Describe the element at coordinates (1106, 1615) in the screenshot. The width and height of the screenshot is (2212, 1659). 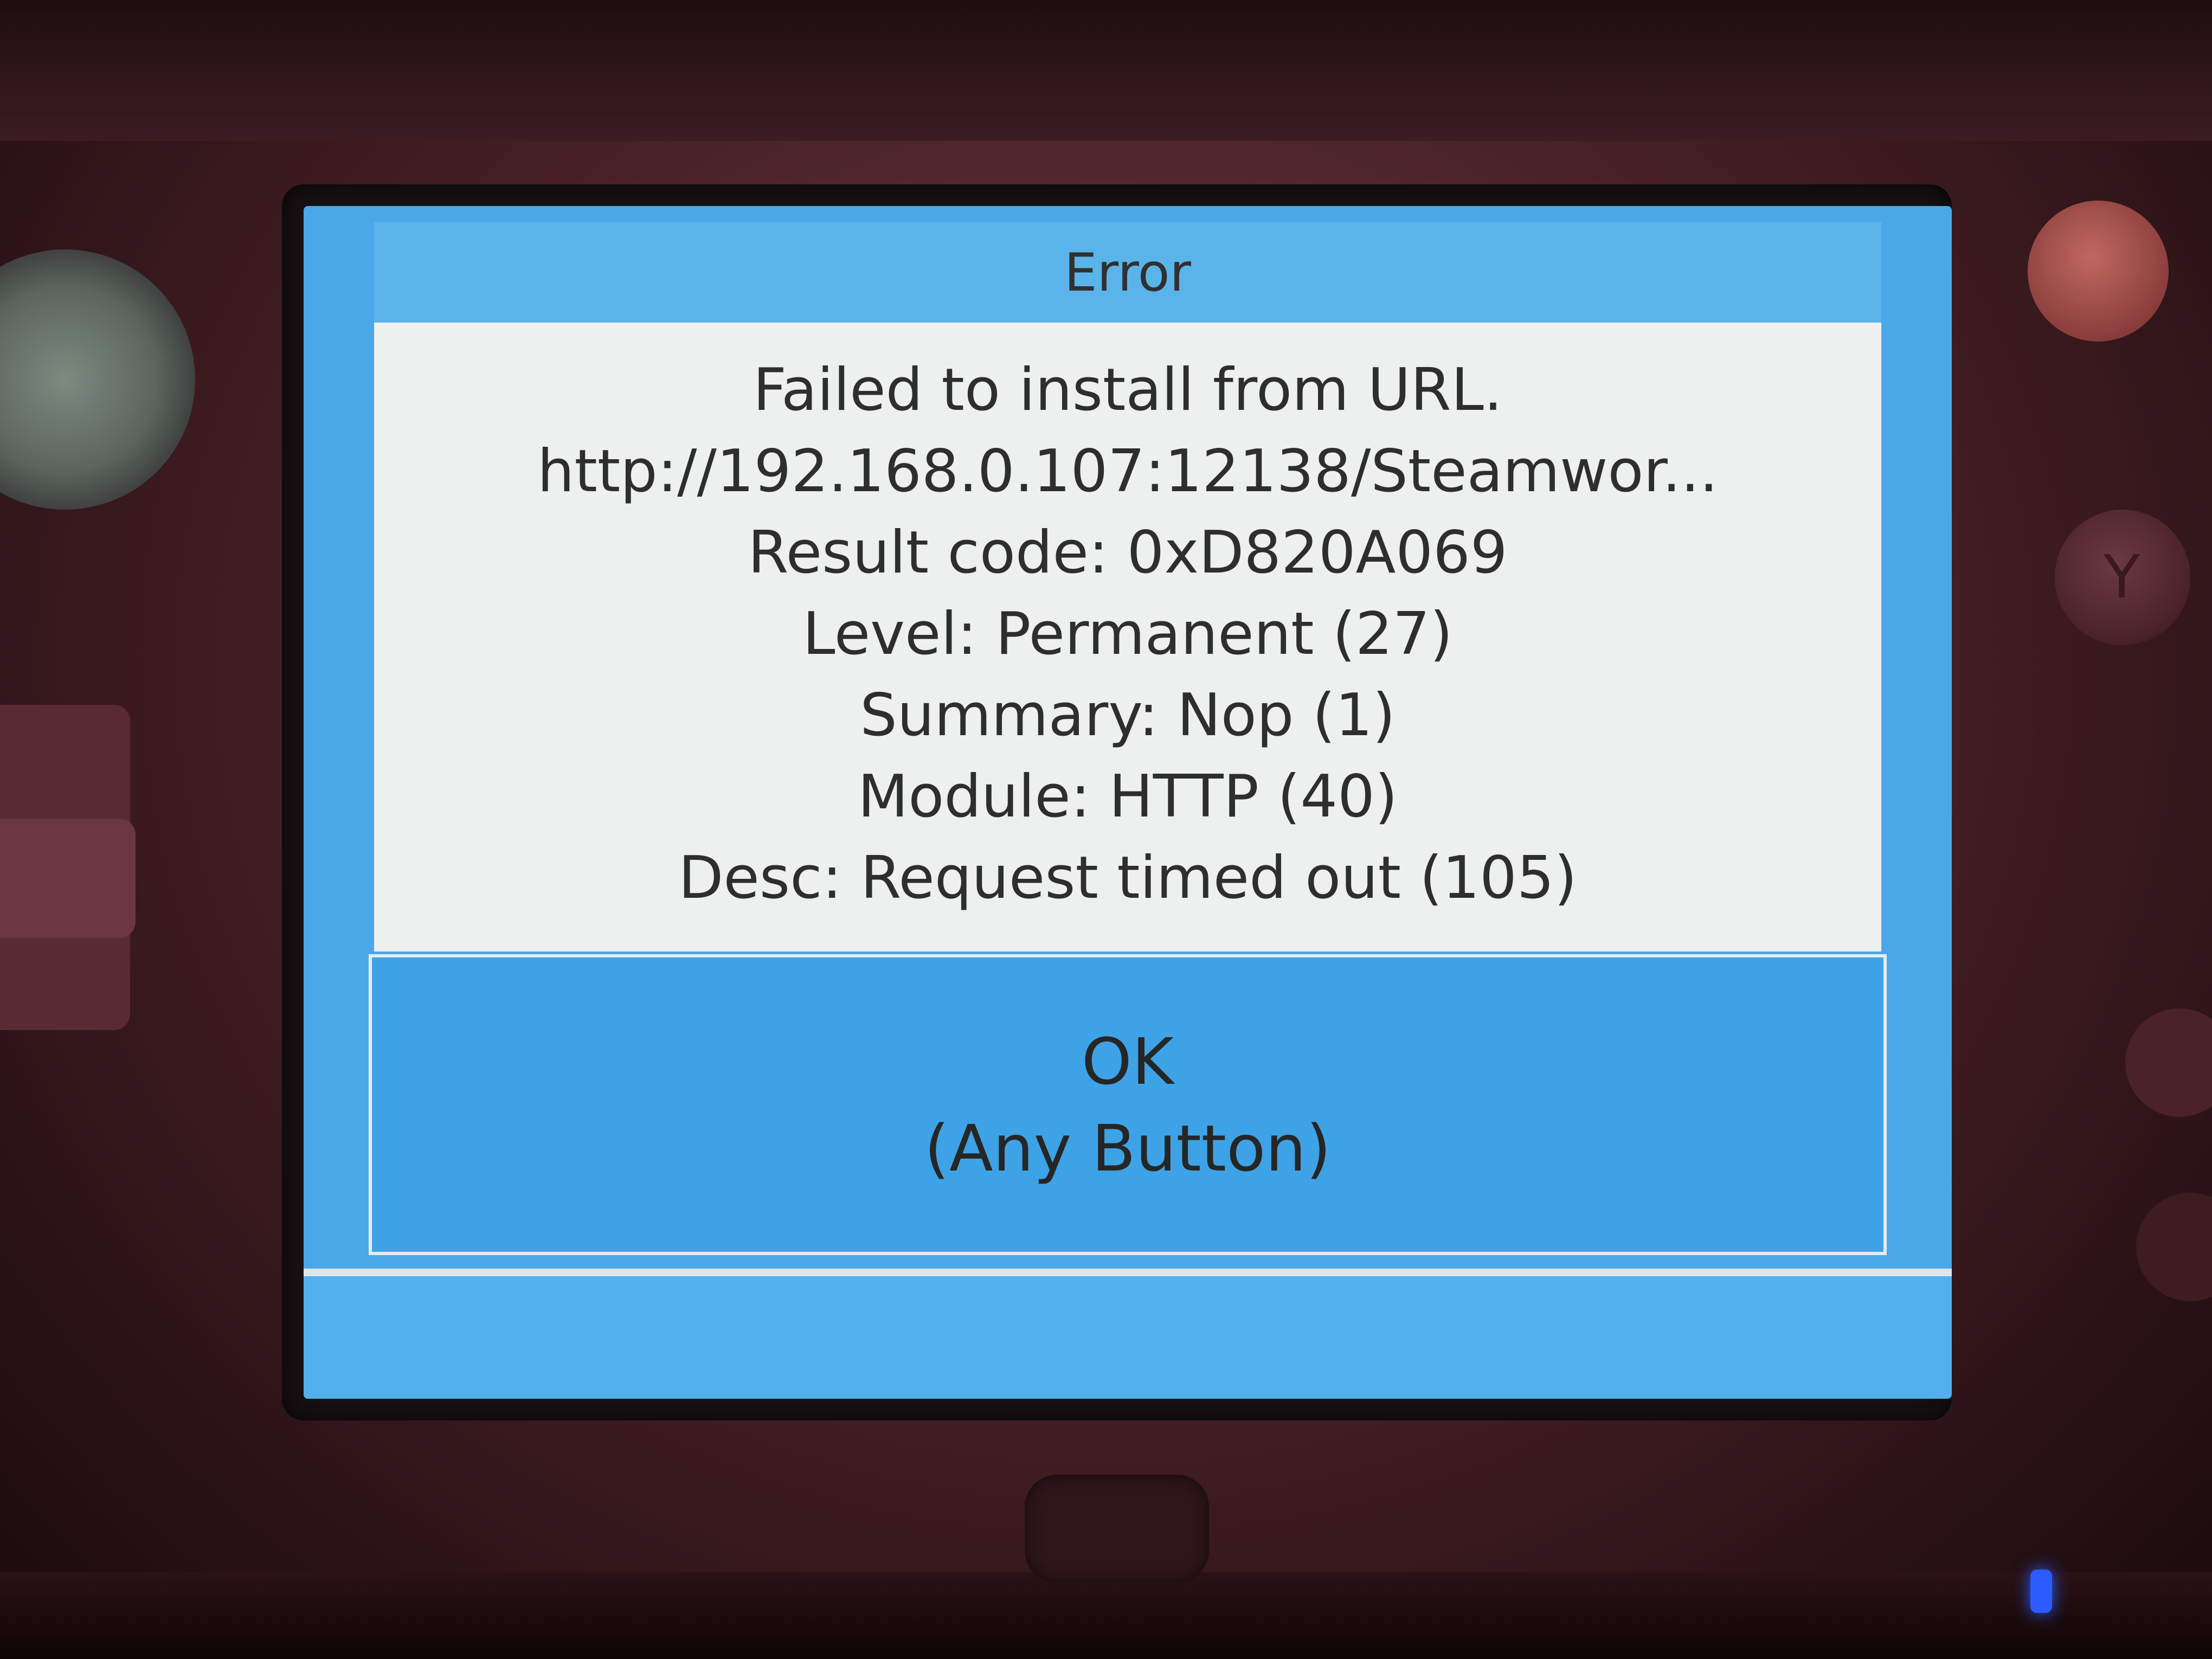
I see `console-bottom-edge` at that location.